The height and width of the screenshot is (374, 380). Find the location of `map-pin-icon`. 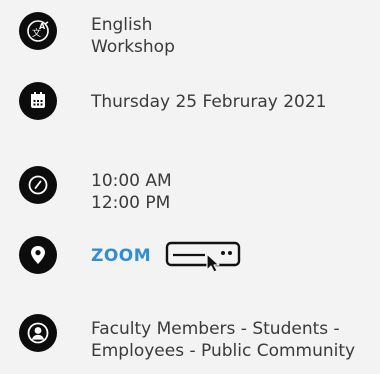

map-pin-icon is located at coordinates (38, 255).